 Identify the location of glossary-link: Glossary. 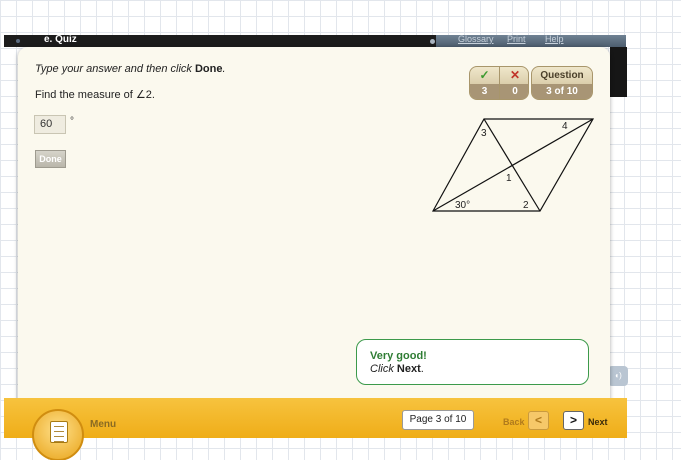
(476, 39).